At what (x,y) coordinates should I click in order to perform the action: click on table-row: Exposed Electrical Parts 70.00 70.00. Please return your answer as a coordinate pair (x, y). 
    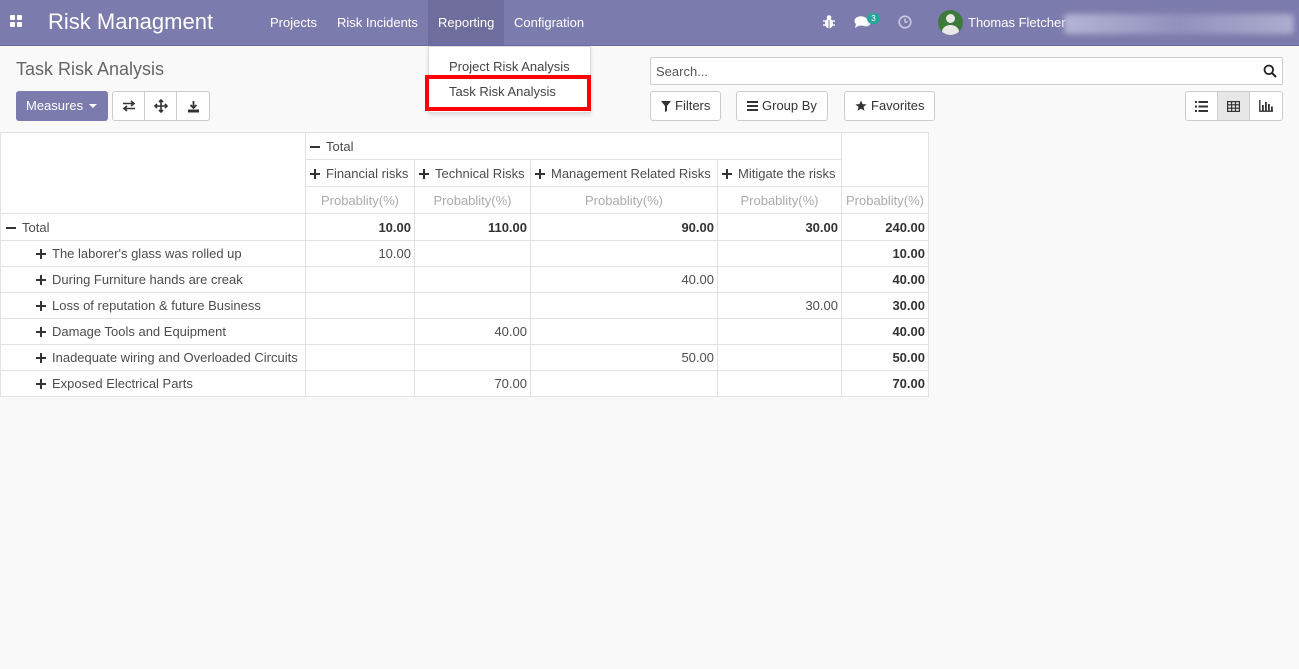
    Looking at the image, I should click on (464, 383).